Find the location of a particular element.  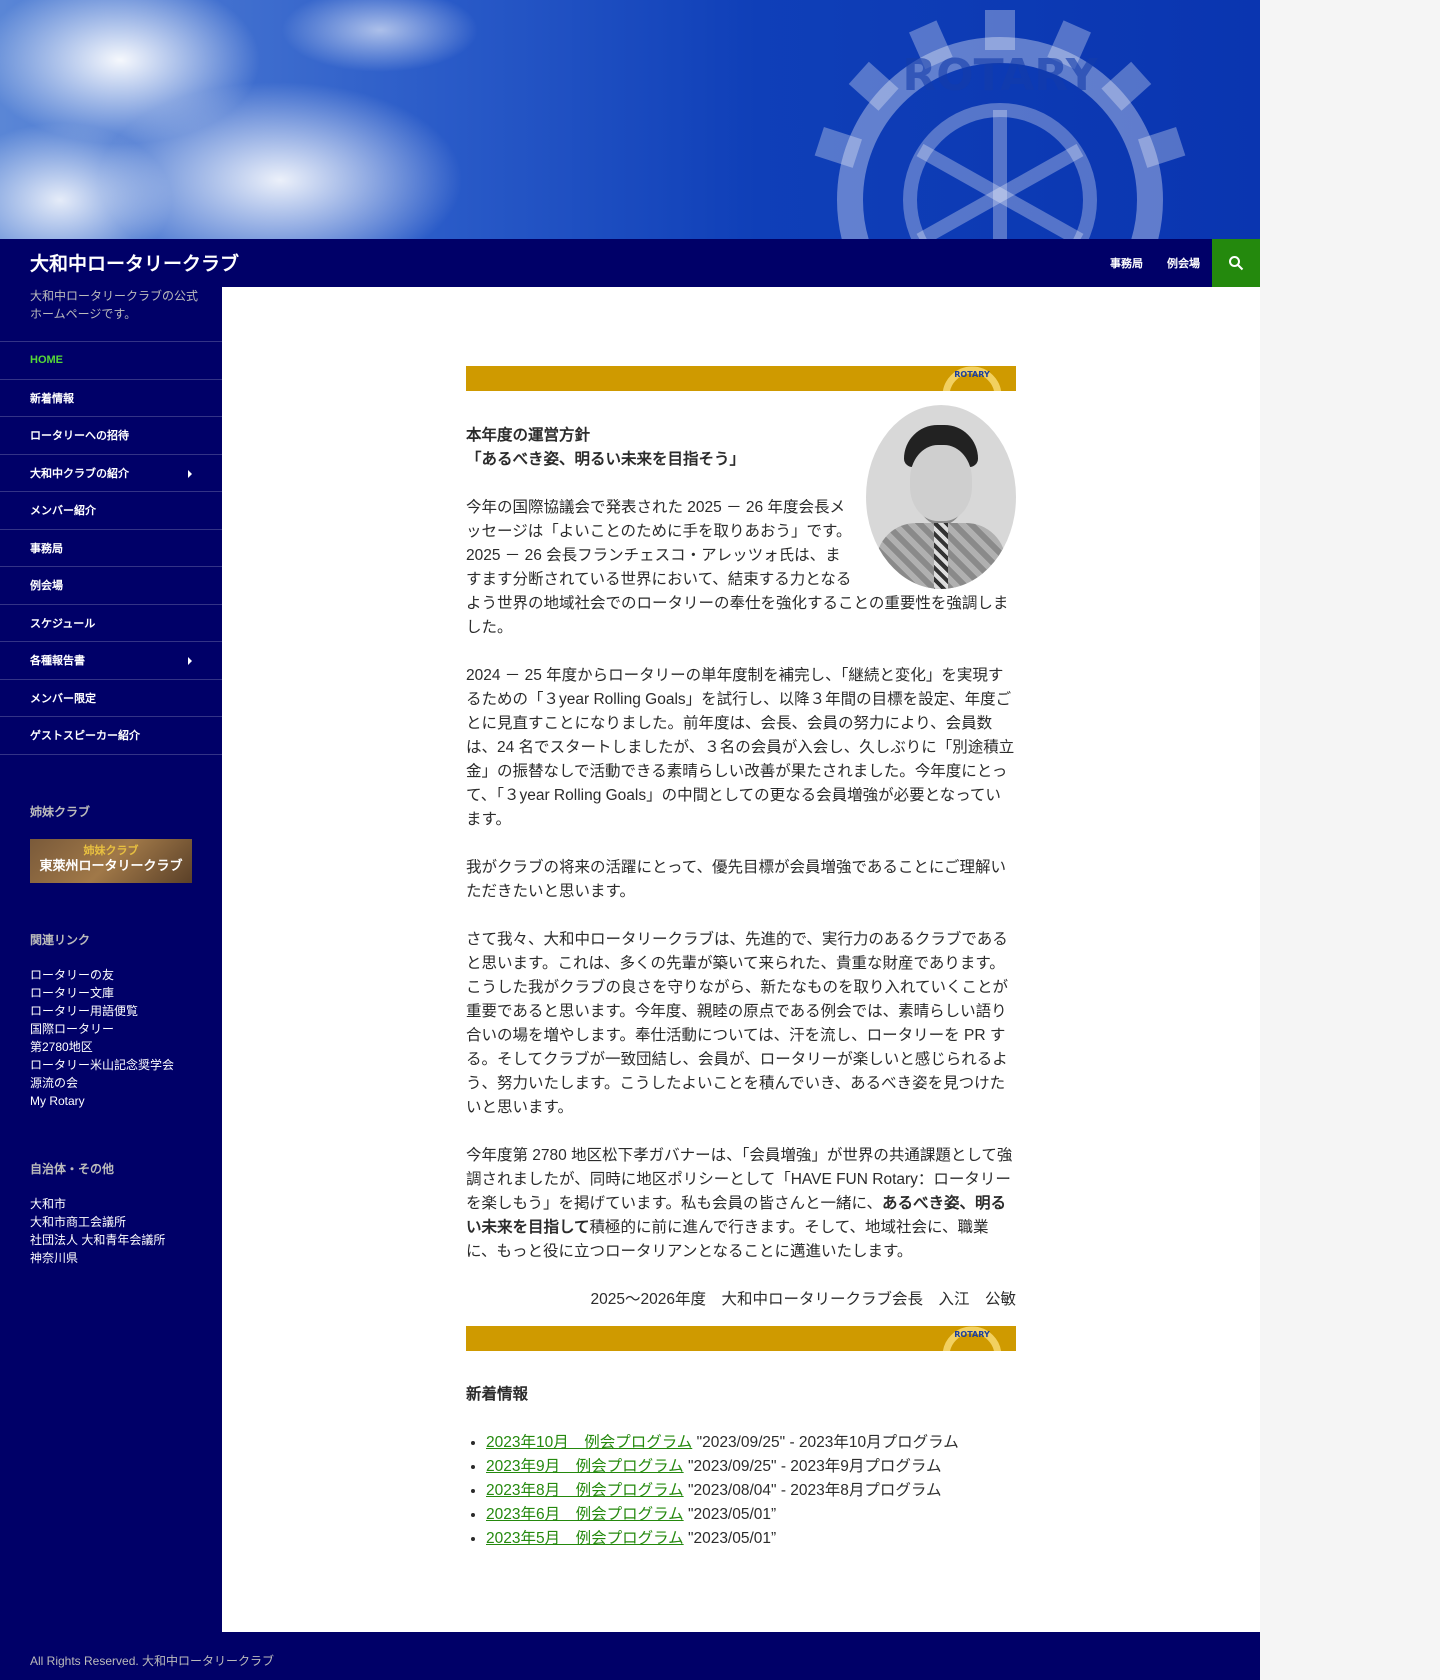

policy-slogan: 「あるべき姿、明るい未来を目指そう」 is located at coordinates (606, 459).